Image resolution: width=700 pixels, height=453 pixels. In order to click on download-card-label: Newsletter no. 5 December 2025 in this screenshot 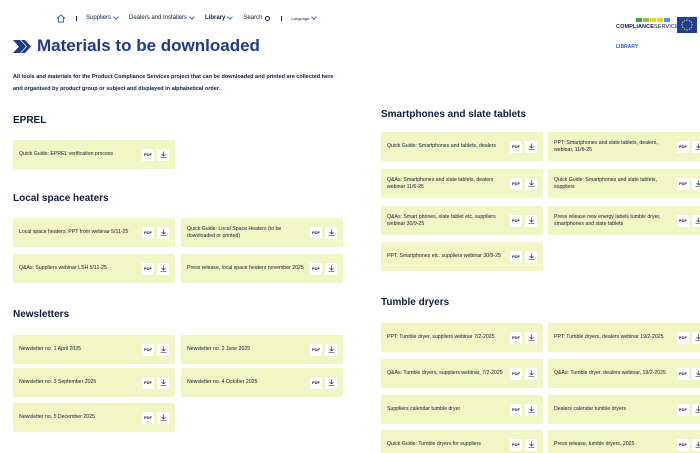, I will do `click(57, 417)`.